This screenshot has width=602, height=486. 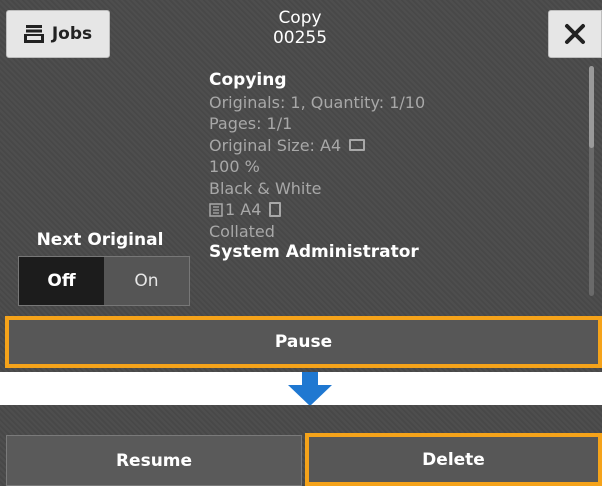 What do you see at coordinates (234, 166) in the screenshot?
I see `zoom-ratio: 100 %` at bounding box center [234, 166].